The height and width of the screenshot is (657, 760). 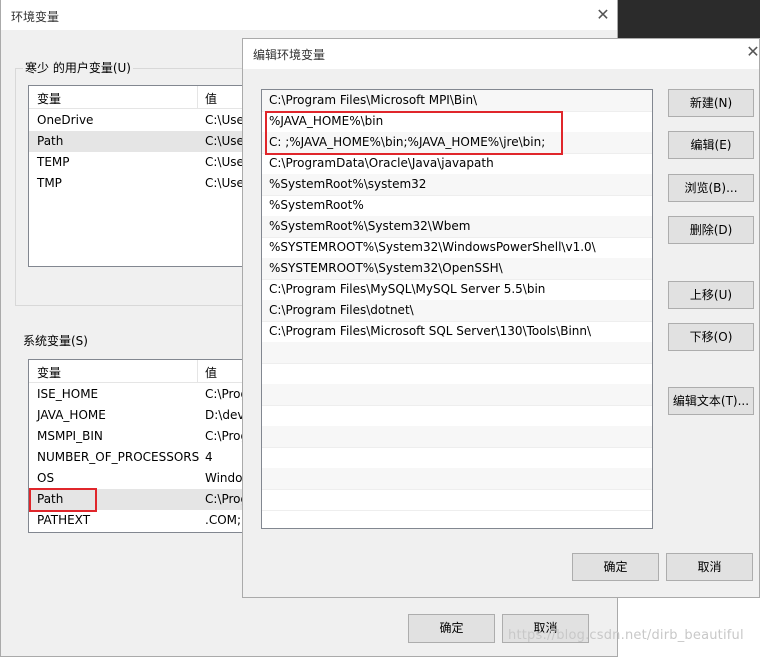 What do you see at coordinates (689, 20) in the screenshot?
I see `desktop-background` at bounding box center [689, 20].